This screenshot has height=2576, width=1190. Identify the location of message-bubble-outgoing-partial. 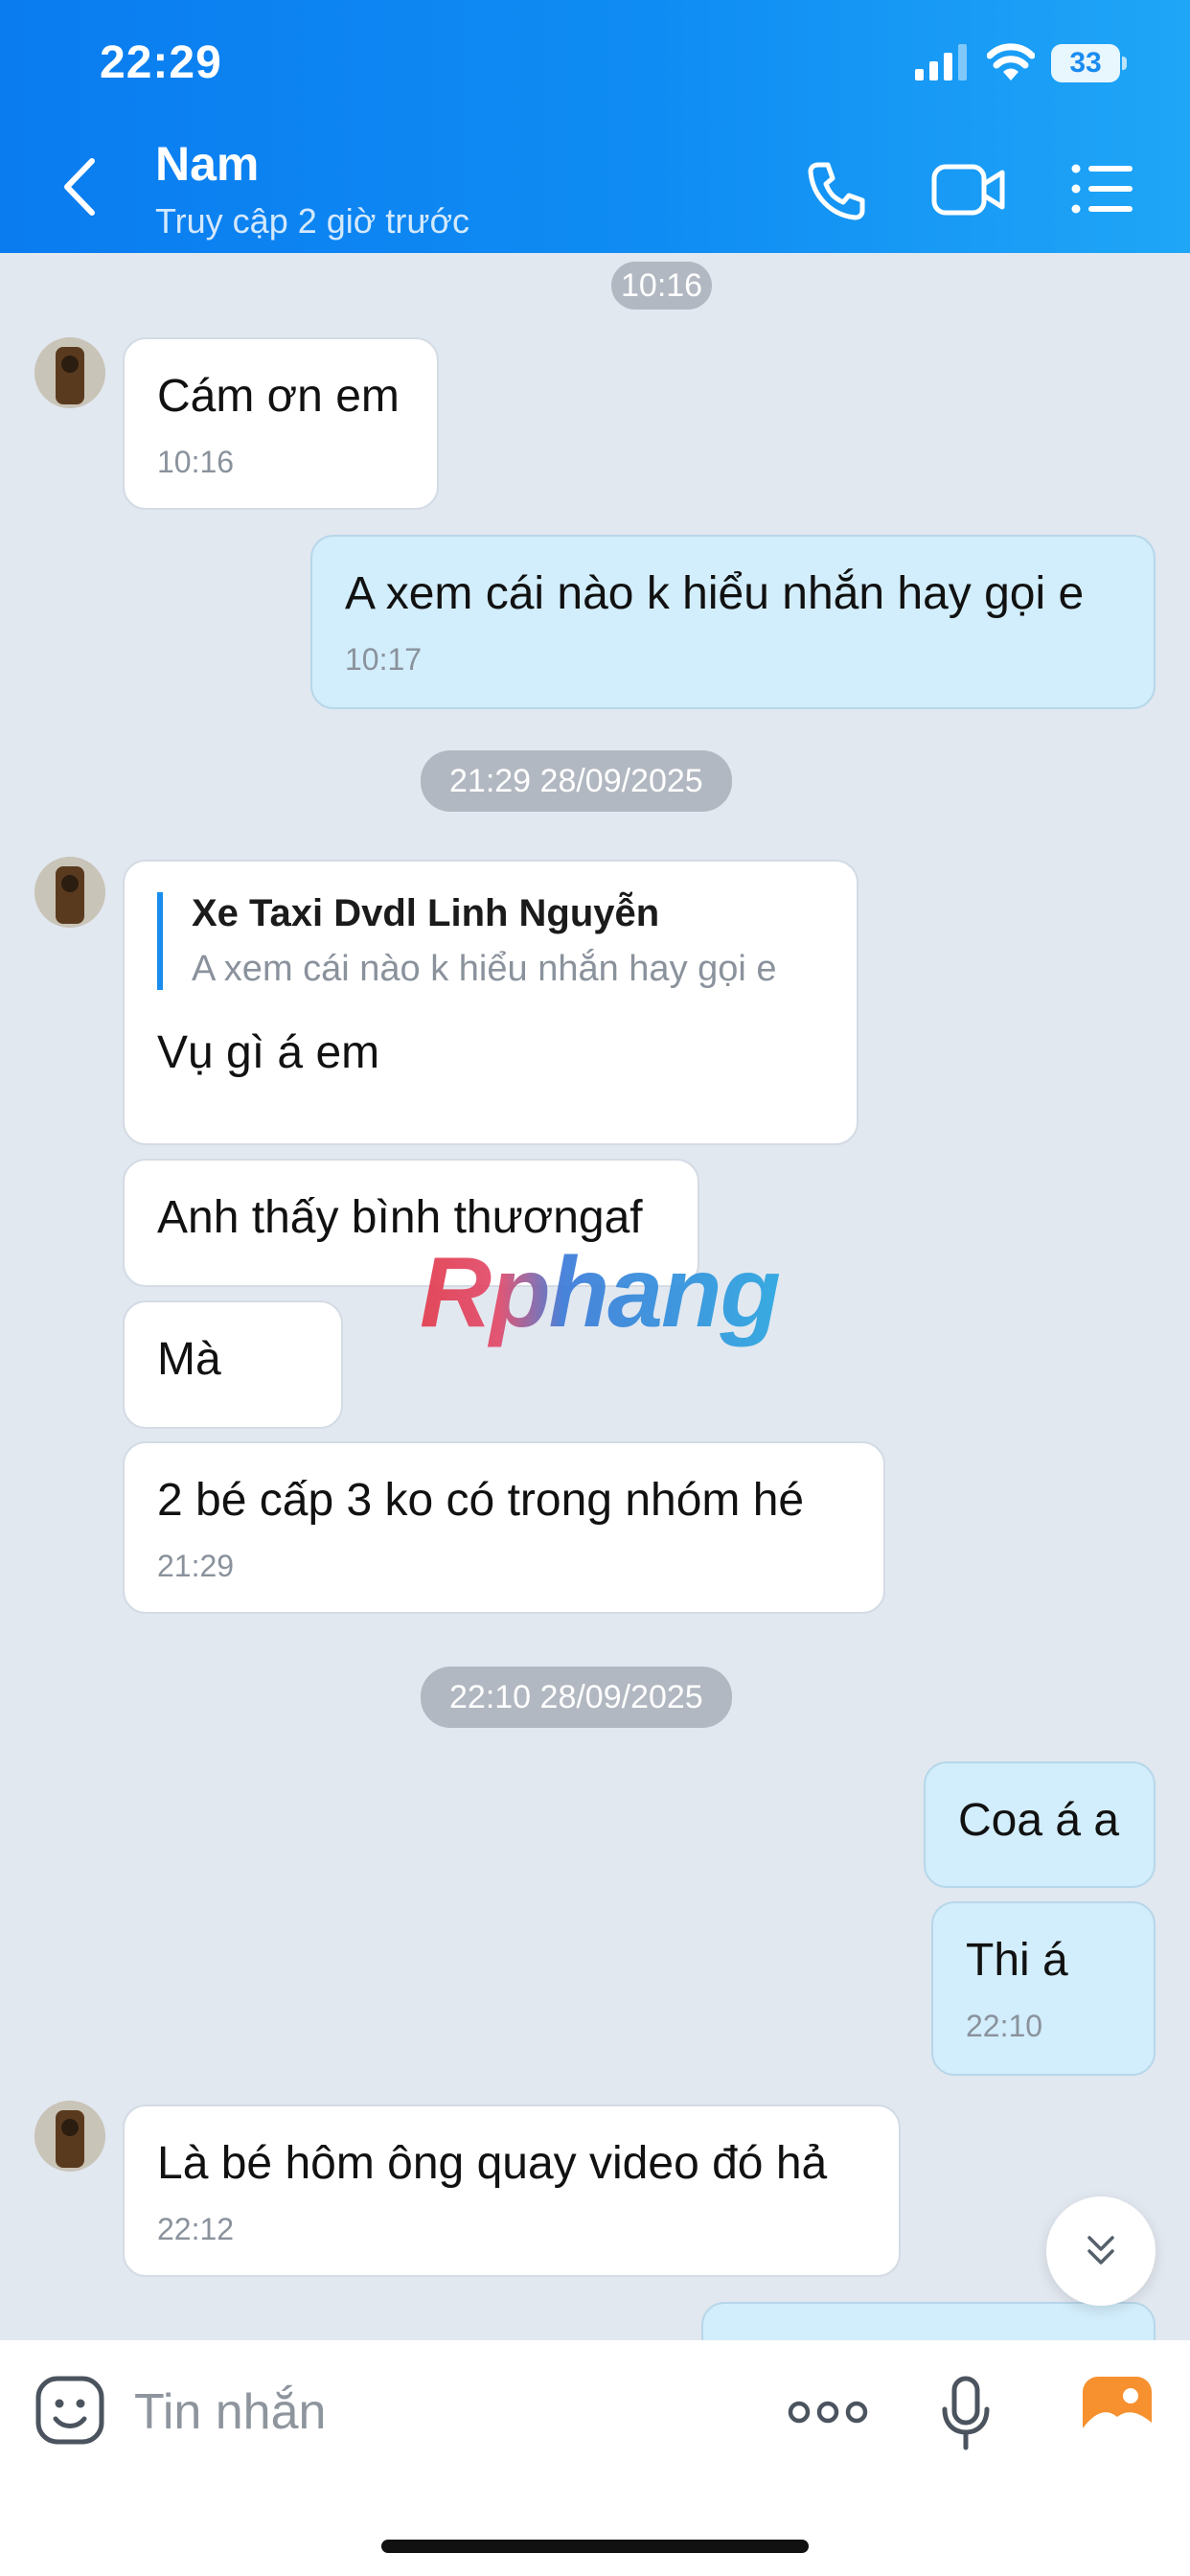
(929, 2321).